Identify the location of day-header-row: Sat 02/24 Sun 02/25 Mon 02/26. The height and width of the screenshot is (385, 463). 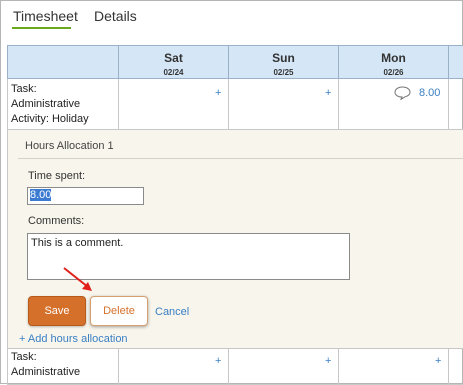
(235, 62).